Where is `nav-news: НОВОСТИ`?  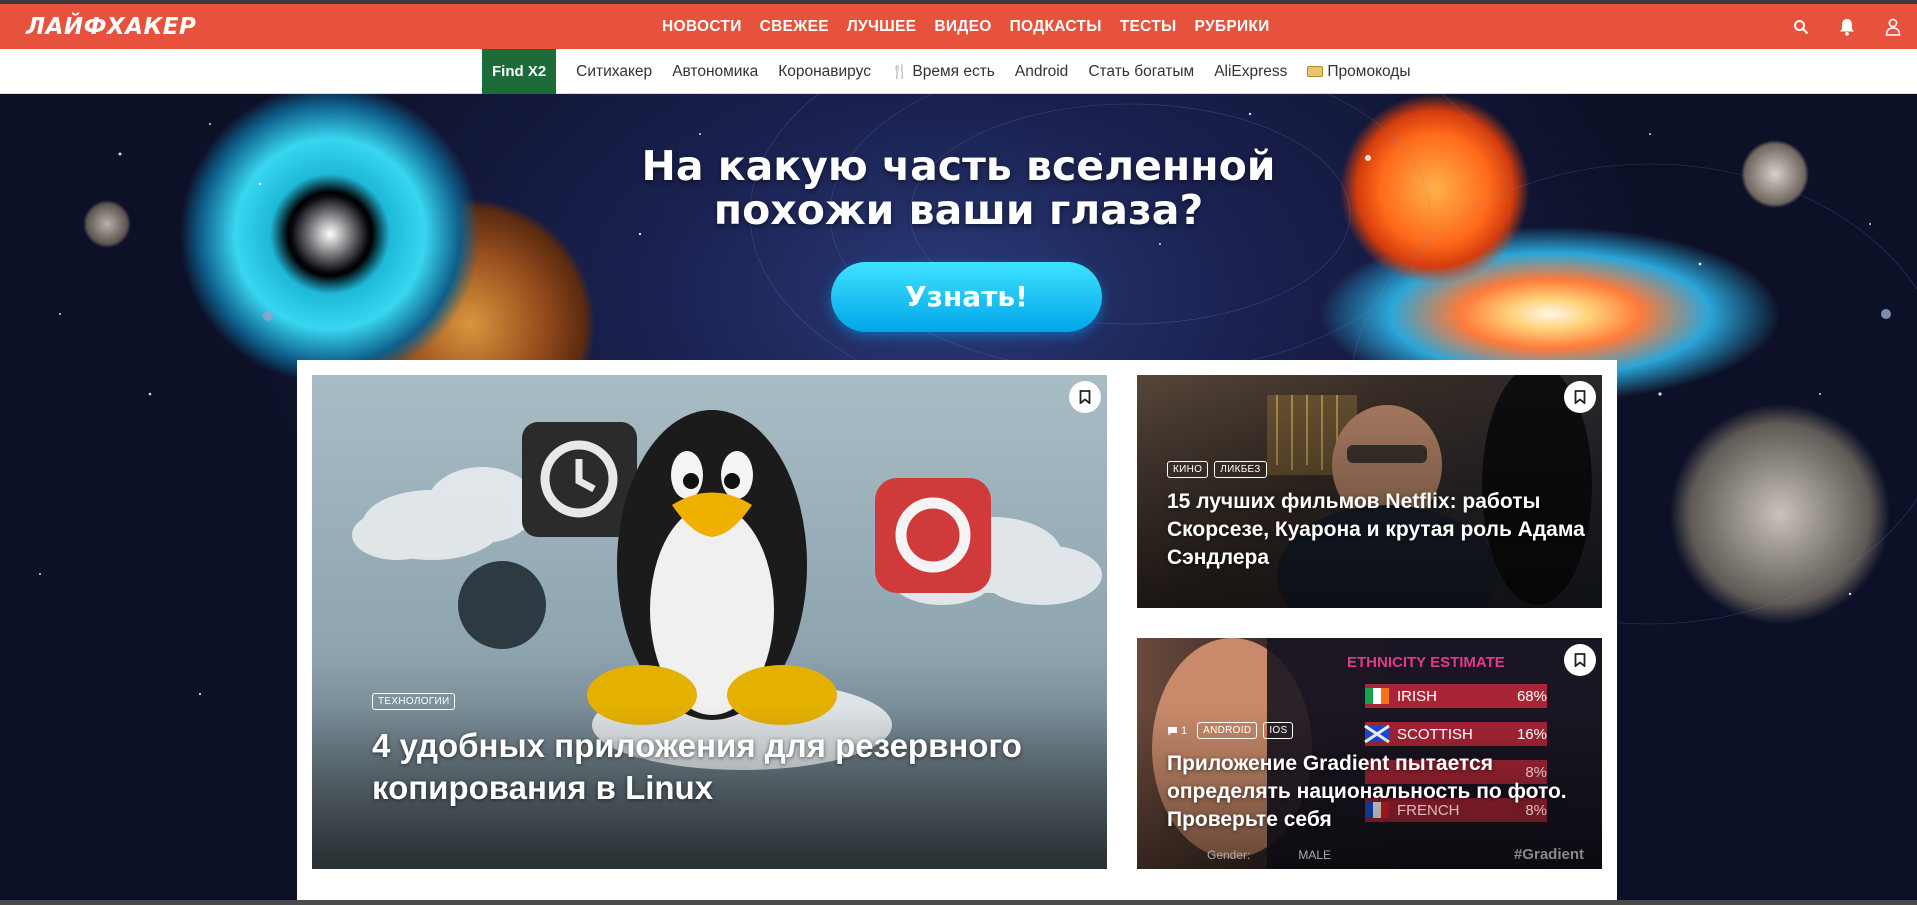
nav-news: НОВОСТИ is located at coordinates (702, 27).